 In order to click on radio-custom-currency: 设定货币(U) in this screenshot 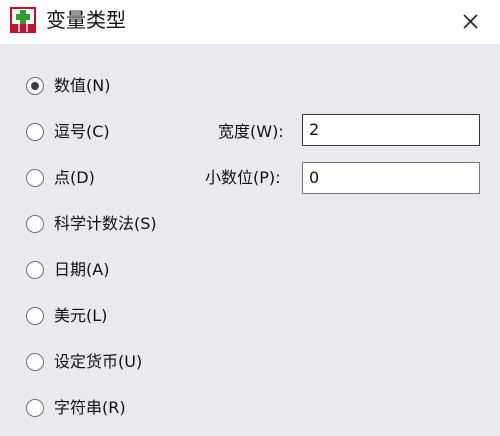, I will do `click(126, 364)`.